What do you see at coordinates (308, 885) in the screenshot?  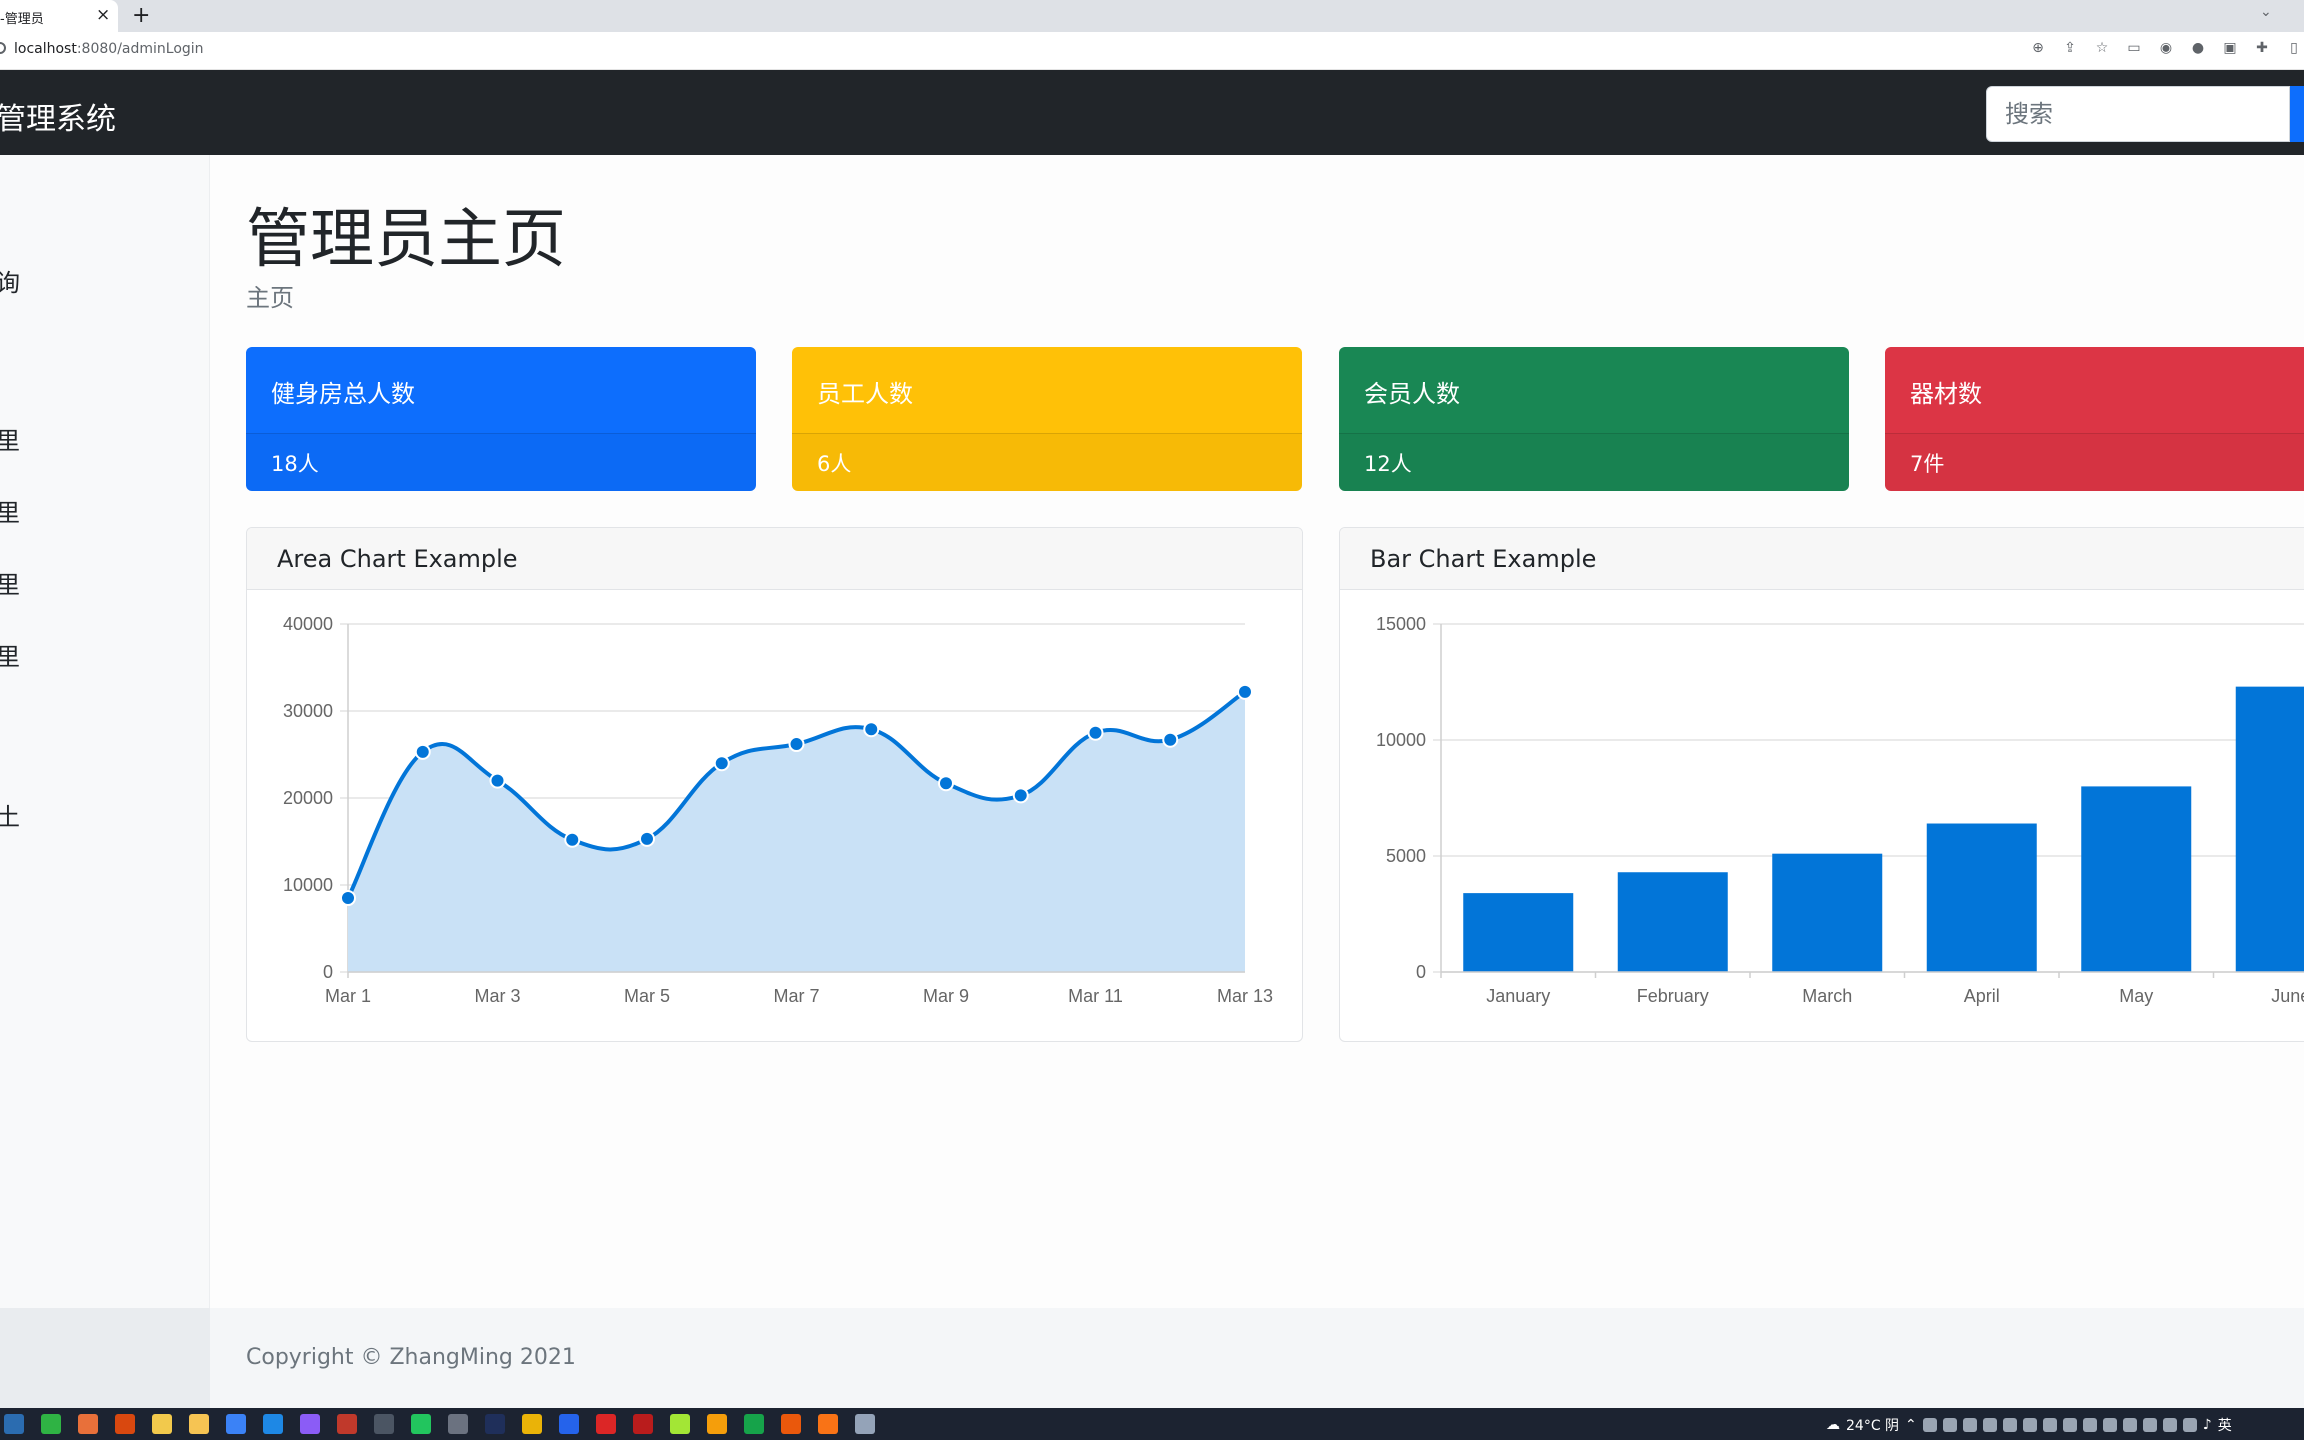 I see `y-tick-label: 10000` at bounding box center [308, 885].